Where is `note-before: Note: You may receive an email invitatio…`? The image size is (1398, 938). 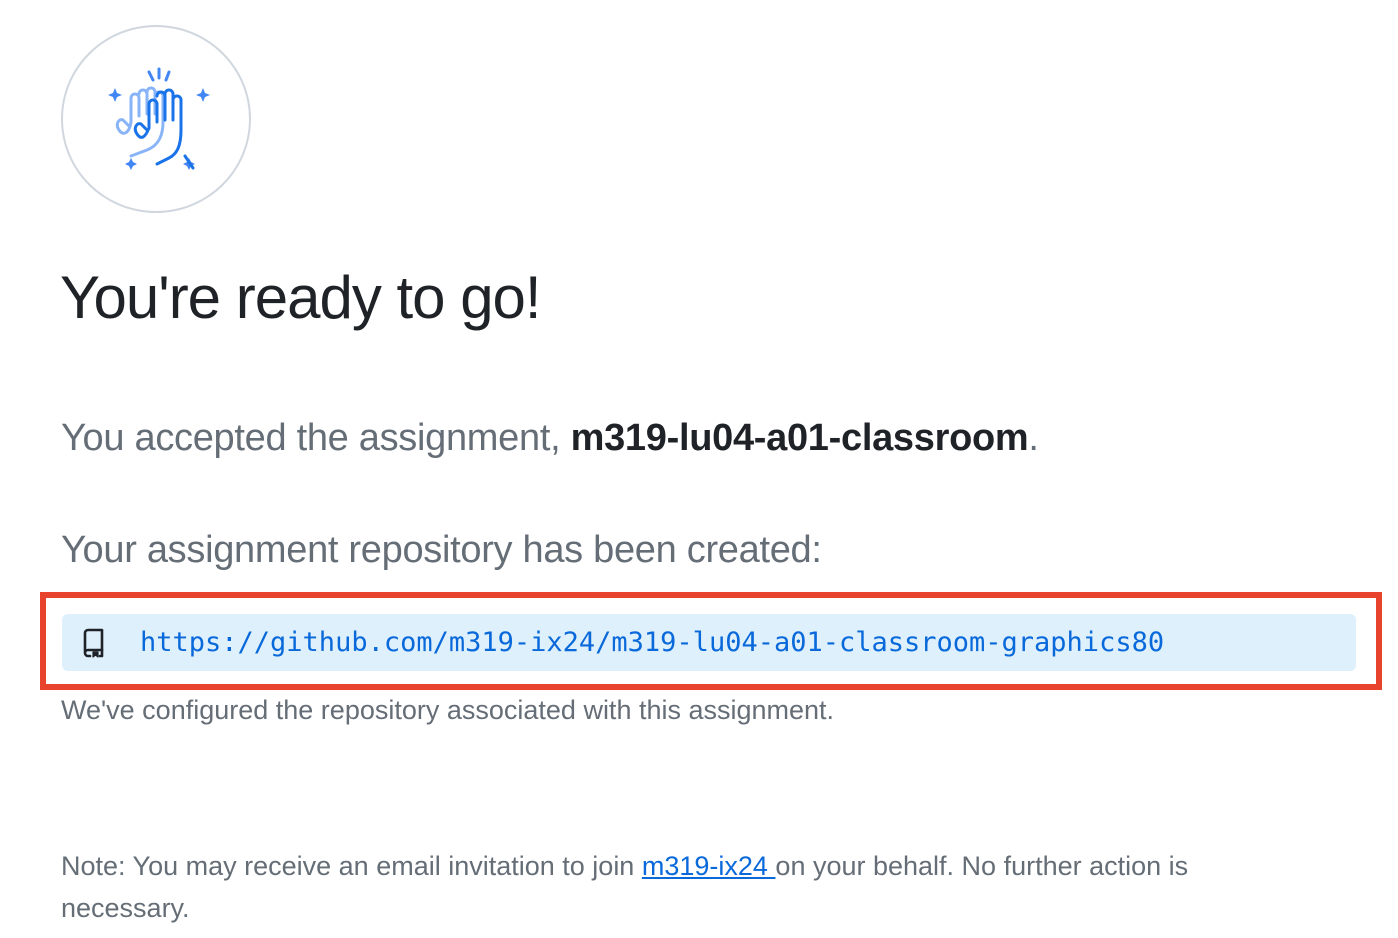
note-before: Note: You may receive an email invitatio… is located at coordinates (351, 866).